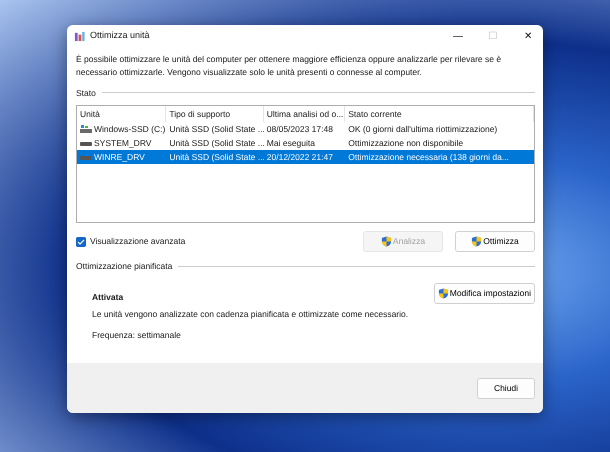 The image size is (610, 452). What do you see at coordinates (108, 297) in the screenshot?
I see `schedule-state: Attivata` at bounding box center [108, 297].